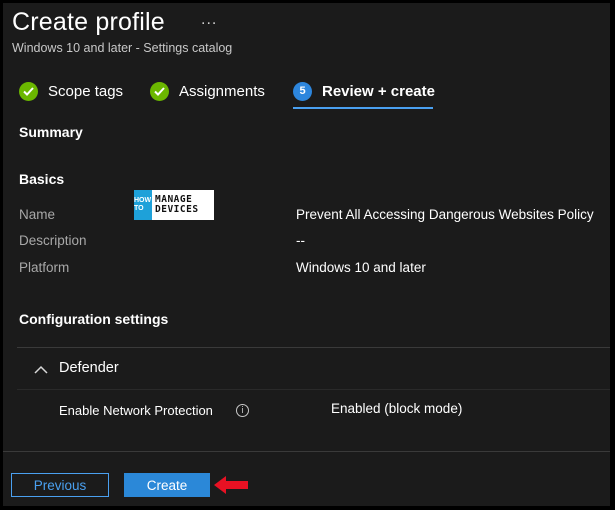 The width and height of the screenshot is (615, 510). I want to click on defender-group-label: Defender, so click(89, 368).